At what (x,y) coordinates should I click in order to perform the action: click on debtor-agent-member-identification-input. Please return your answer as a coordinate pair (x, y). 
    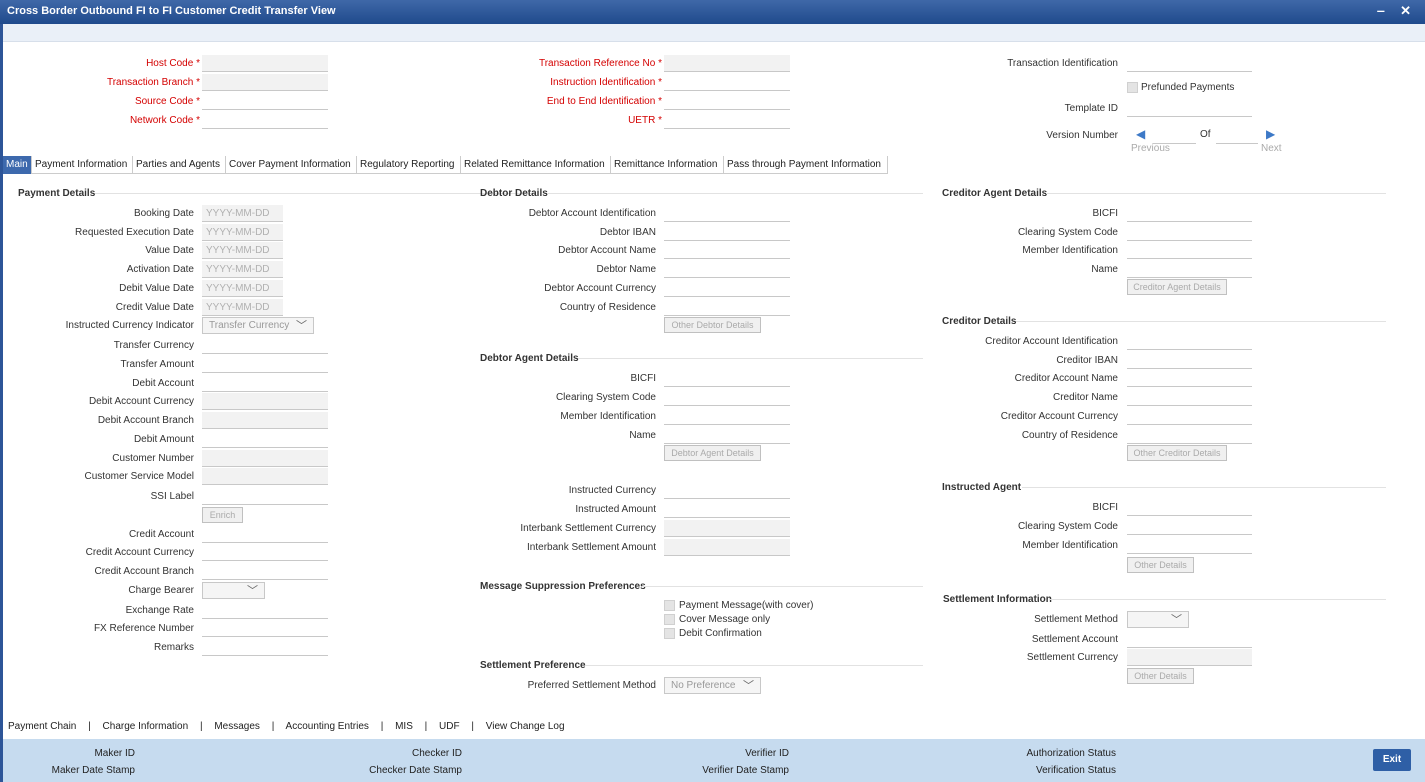
    Looking at the image, I should click on (727, 416).